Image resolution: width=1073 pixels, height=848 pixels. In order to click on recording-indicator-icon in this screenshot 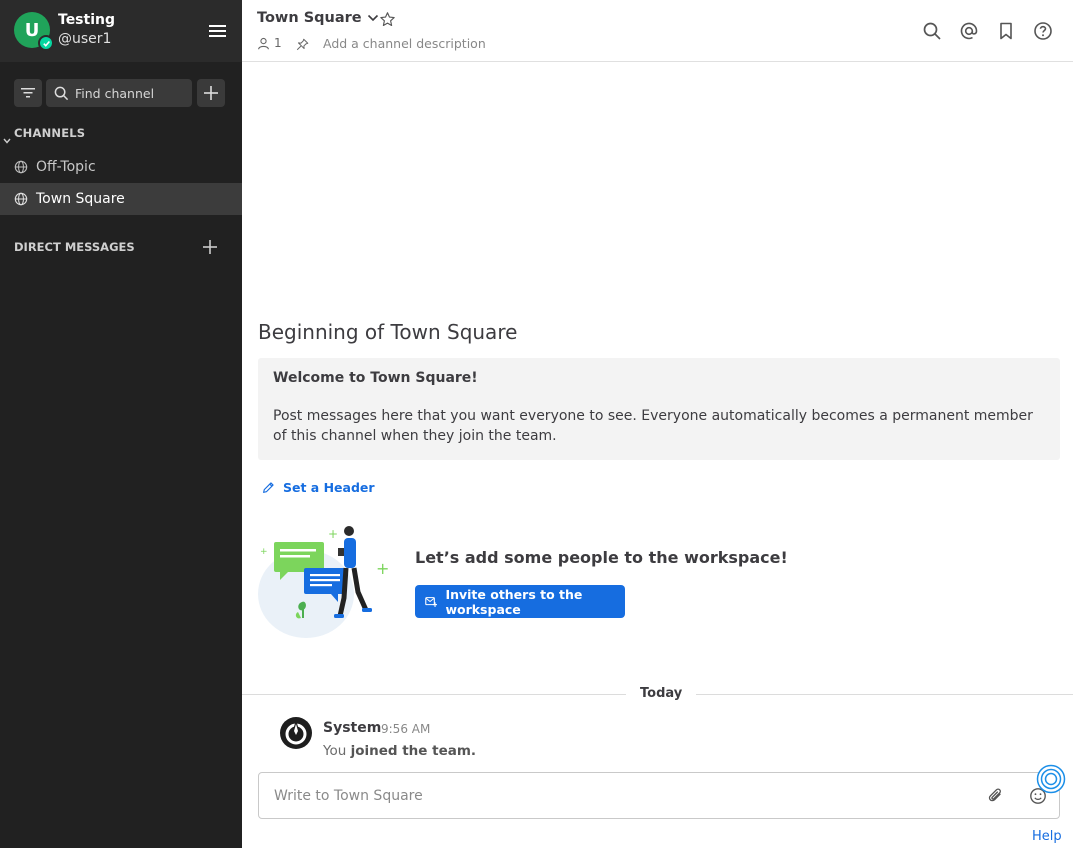, I will do `click(1051, 781)`.